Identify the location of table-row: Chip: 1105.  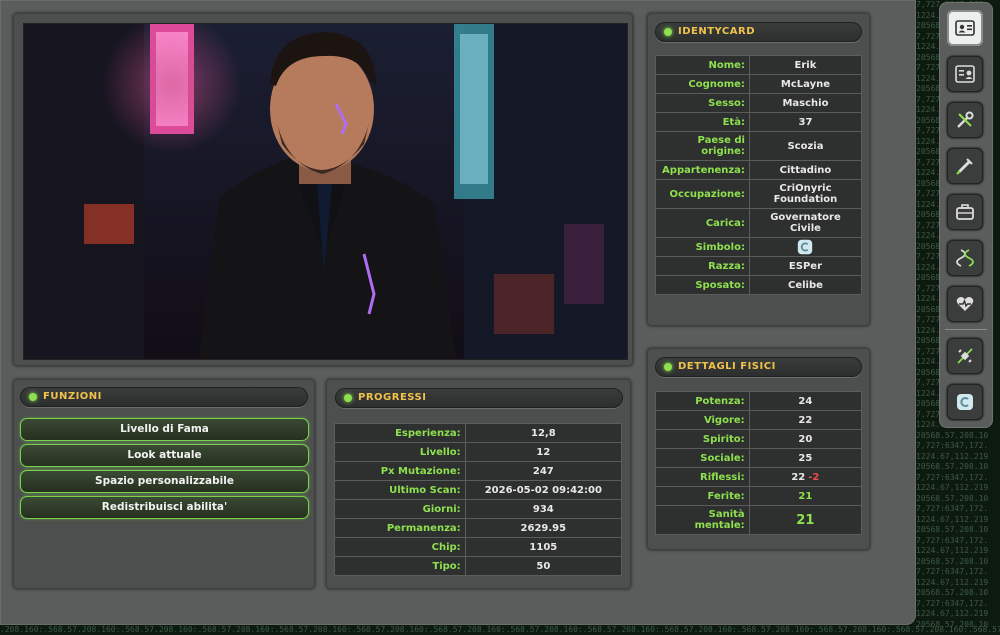
(478, 547).